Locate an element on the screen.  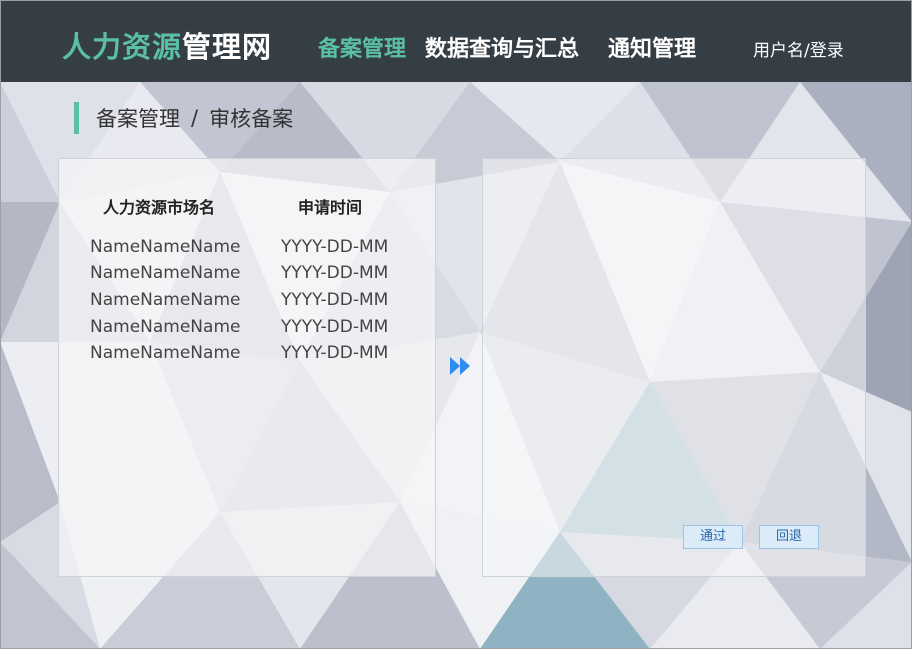
double-chevron-right-icon is located at coordinates (460, 368).